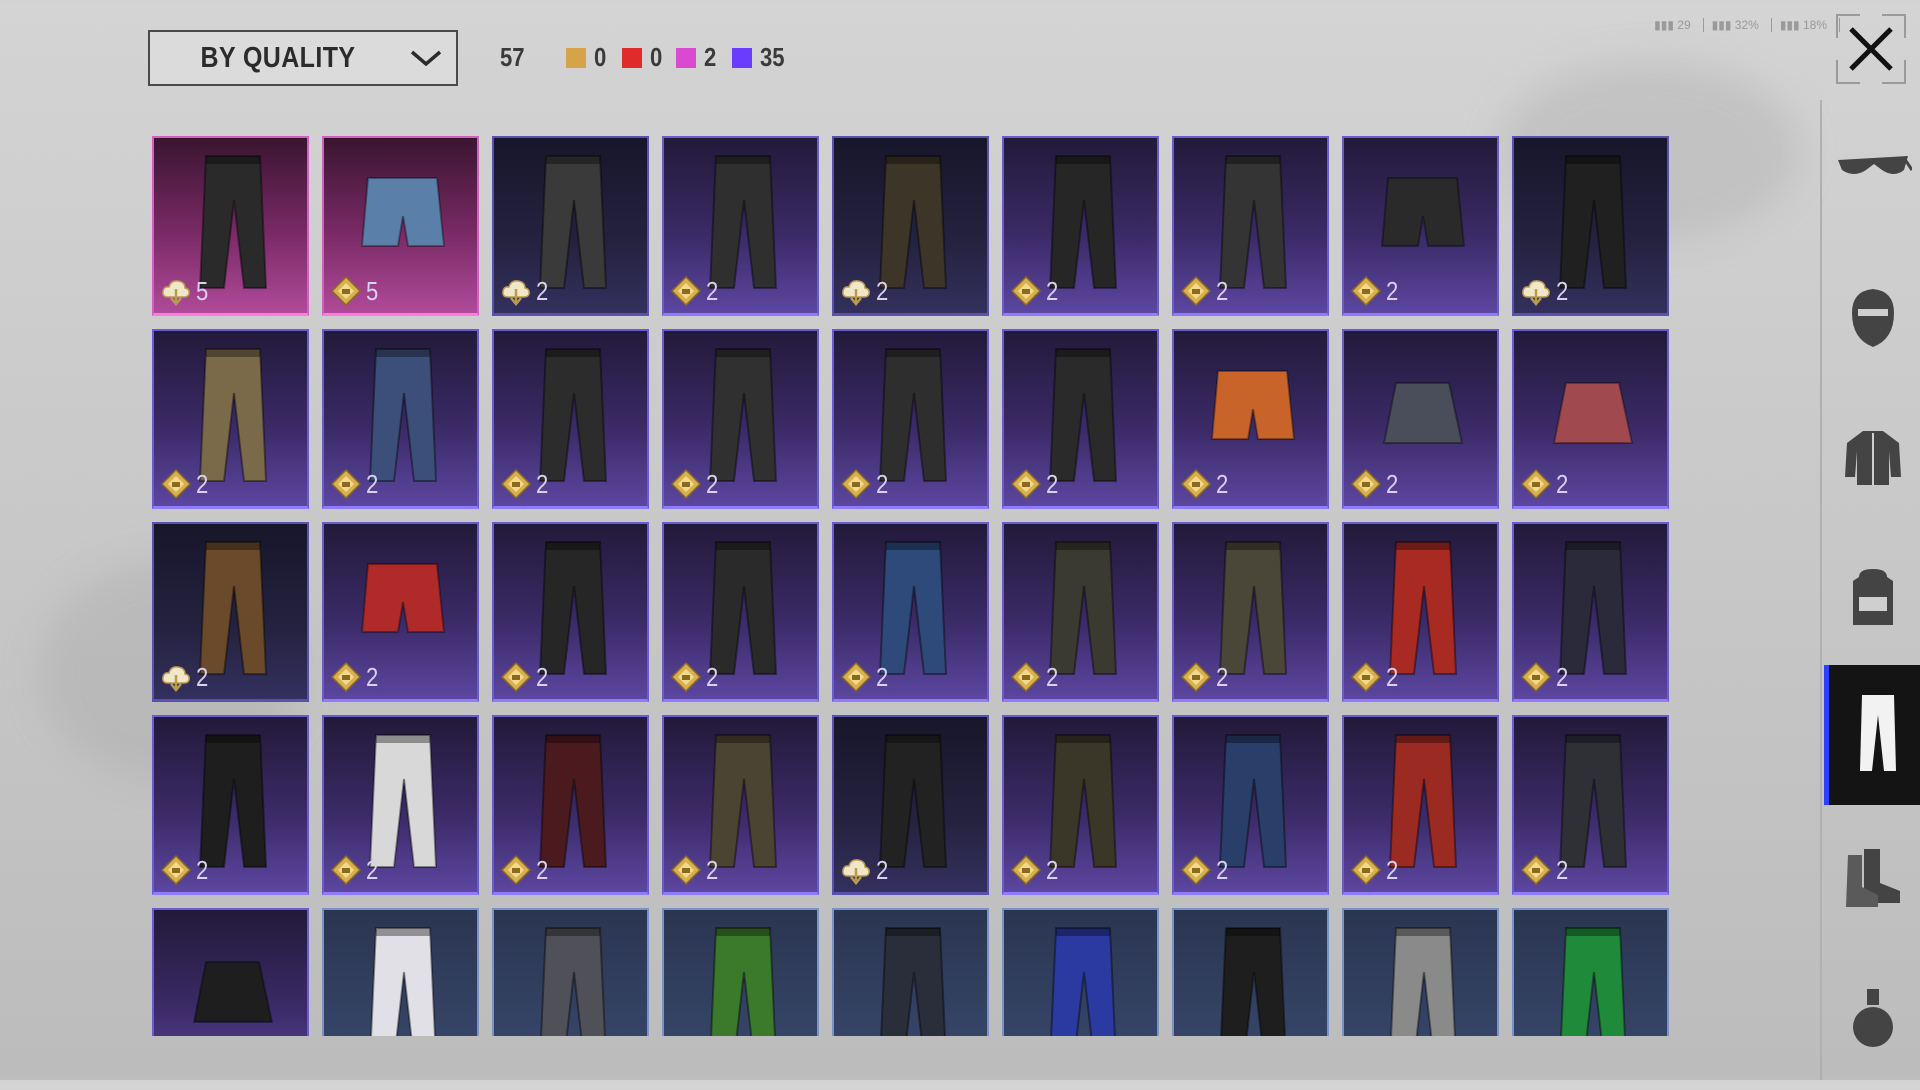 Image resolution: width=1920 pixels, height=1090 pixels. Describe the element at coordinates (1872, 460) in the screenshot. I see `tab-jacket` at that location.